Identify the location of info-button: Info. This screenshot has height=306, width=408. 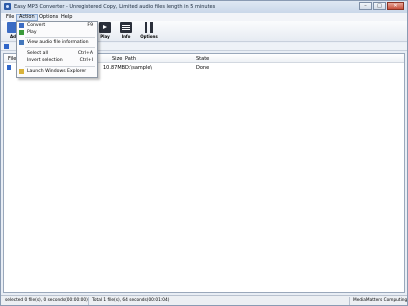
(126, 31).